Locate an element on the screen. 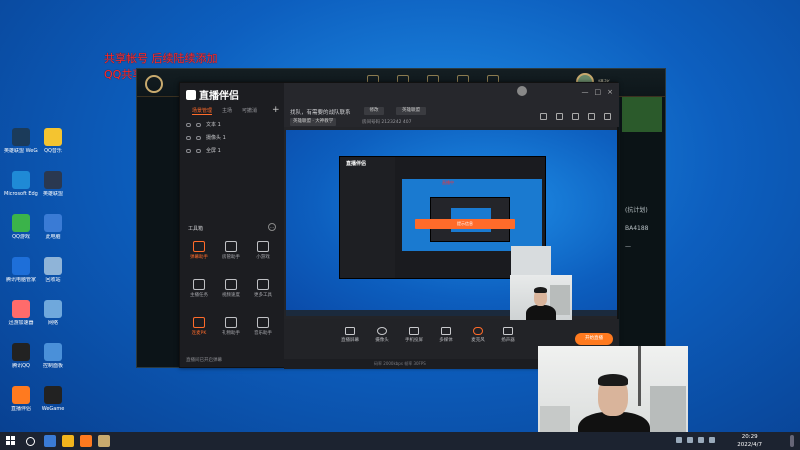 The width and height of the screenshot is (800, 450). gift-icon is located at coordinates (543, 116).